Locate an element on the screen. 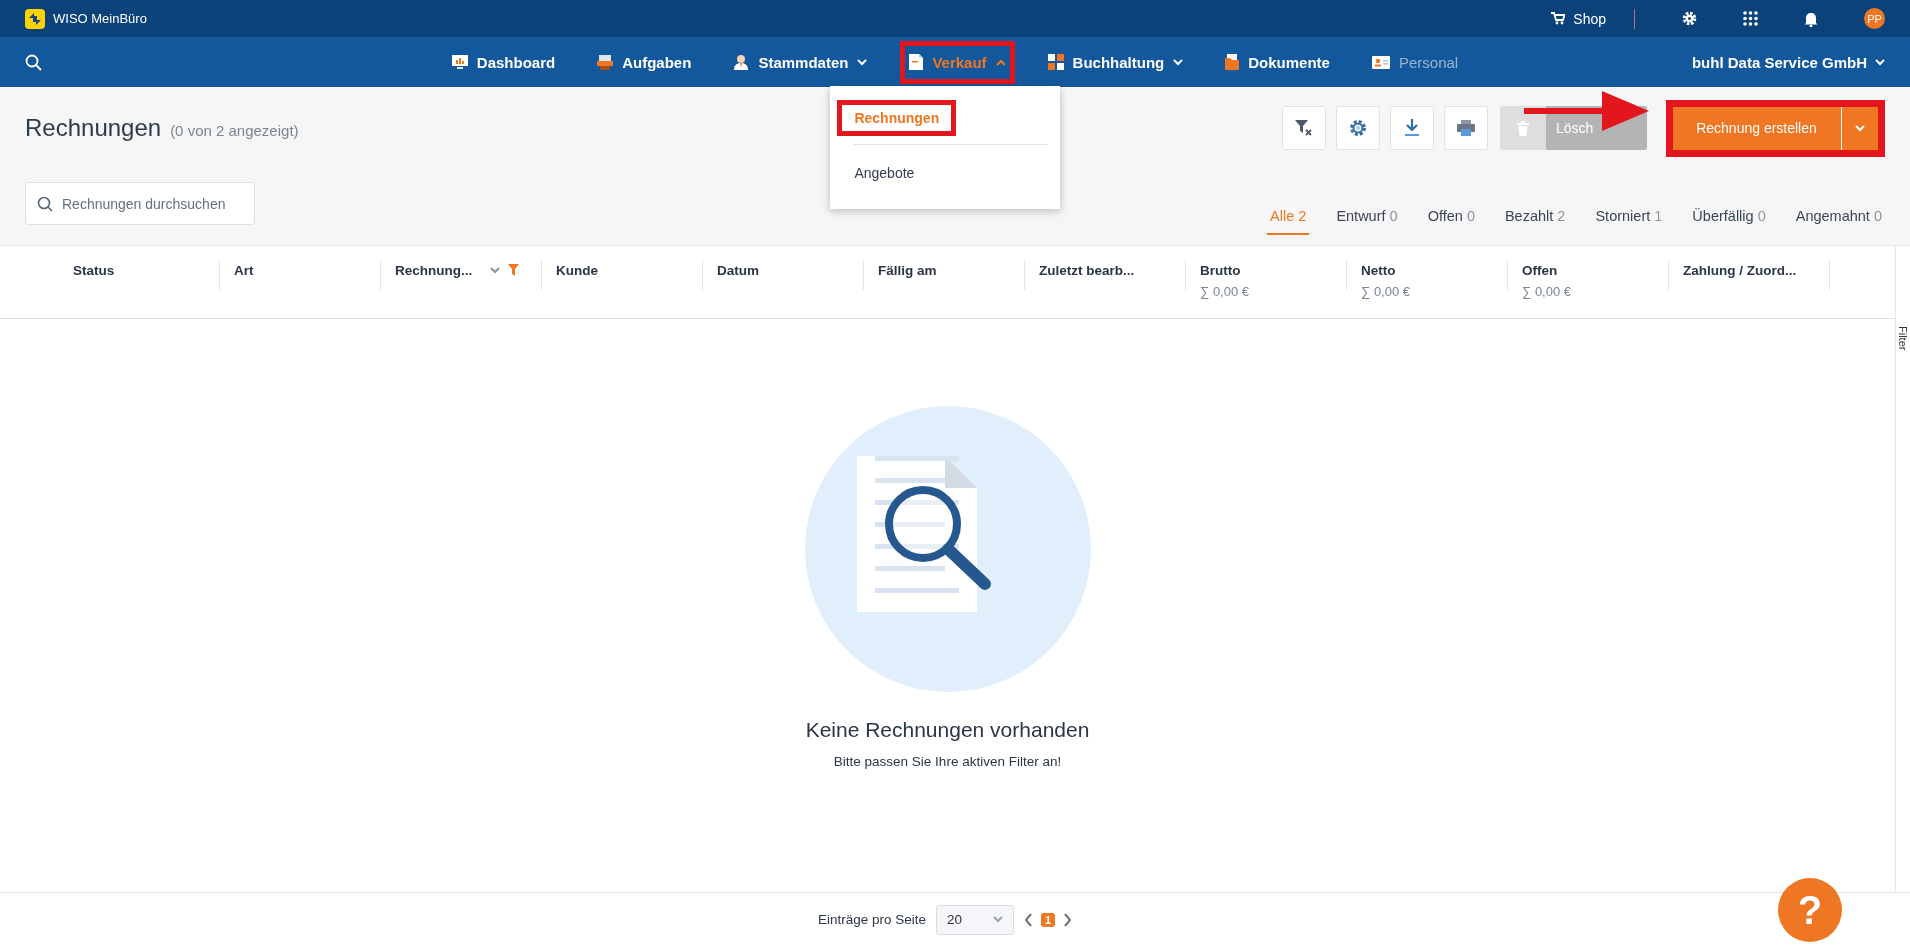 This screenshot has height=946, width=1910. nav-tab: Dashboard is located at coordinates (503, 62).